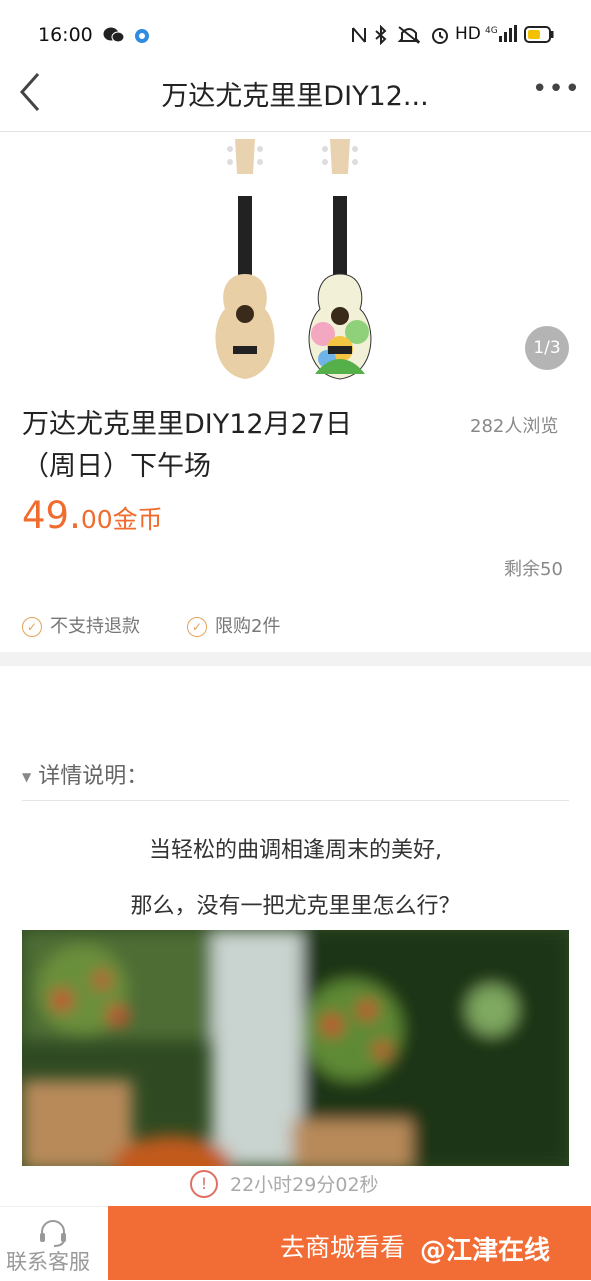  I want to click on nfc-icon, so click(359, 35).